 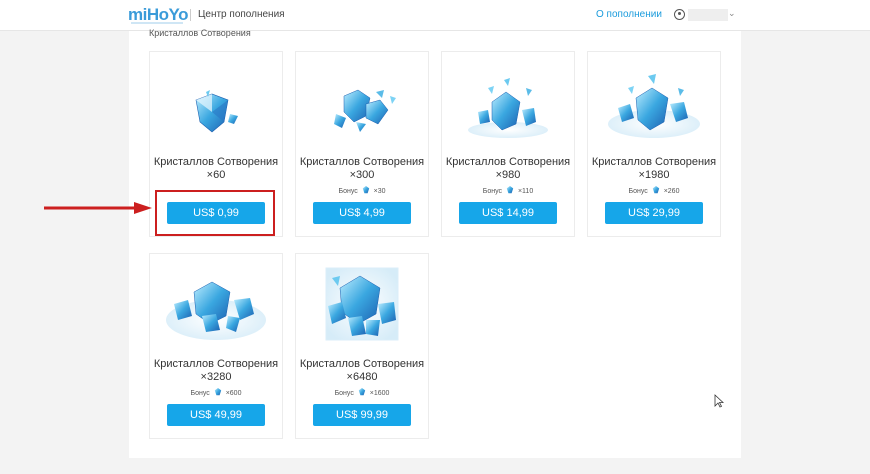 I want to click on buy-button-1980: US$ 29,99, so click(x=654, y=213).